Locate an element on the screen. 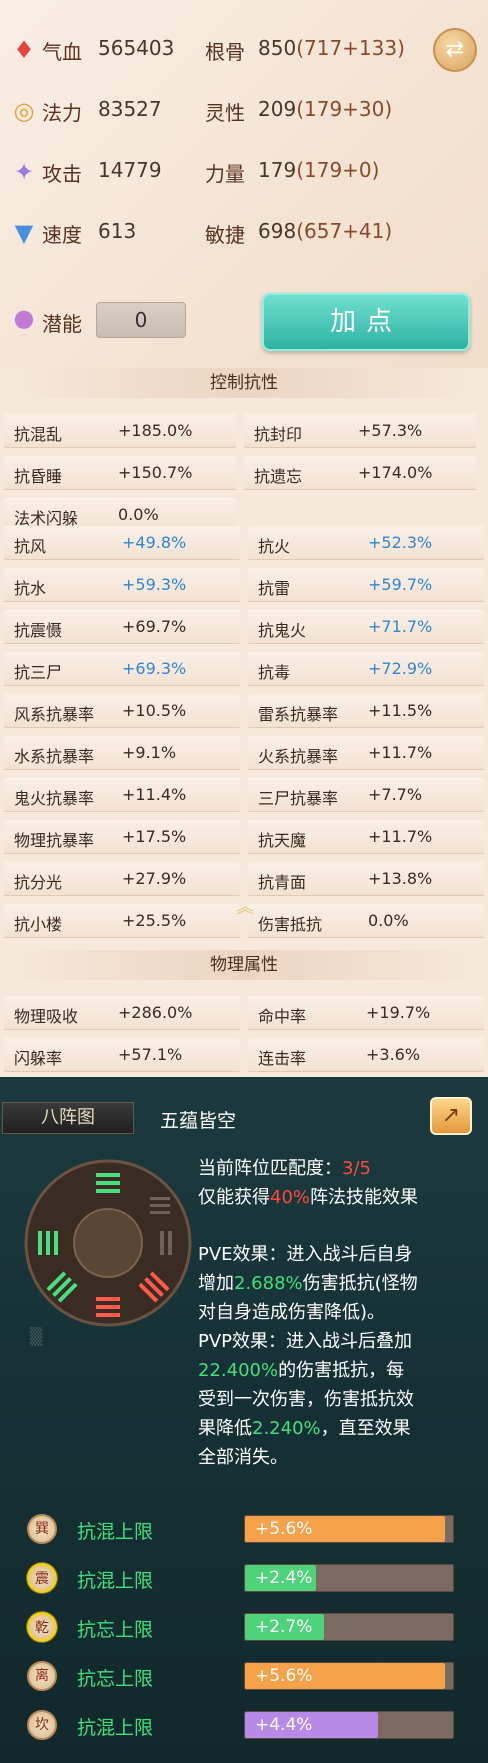 Image resolution: width=488 pixels, height=1763 pixels. stat-row-hp: ♦ 气血 565403 根骨 850(717+133) is located at coordinates (244, 50).